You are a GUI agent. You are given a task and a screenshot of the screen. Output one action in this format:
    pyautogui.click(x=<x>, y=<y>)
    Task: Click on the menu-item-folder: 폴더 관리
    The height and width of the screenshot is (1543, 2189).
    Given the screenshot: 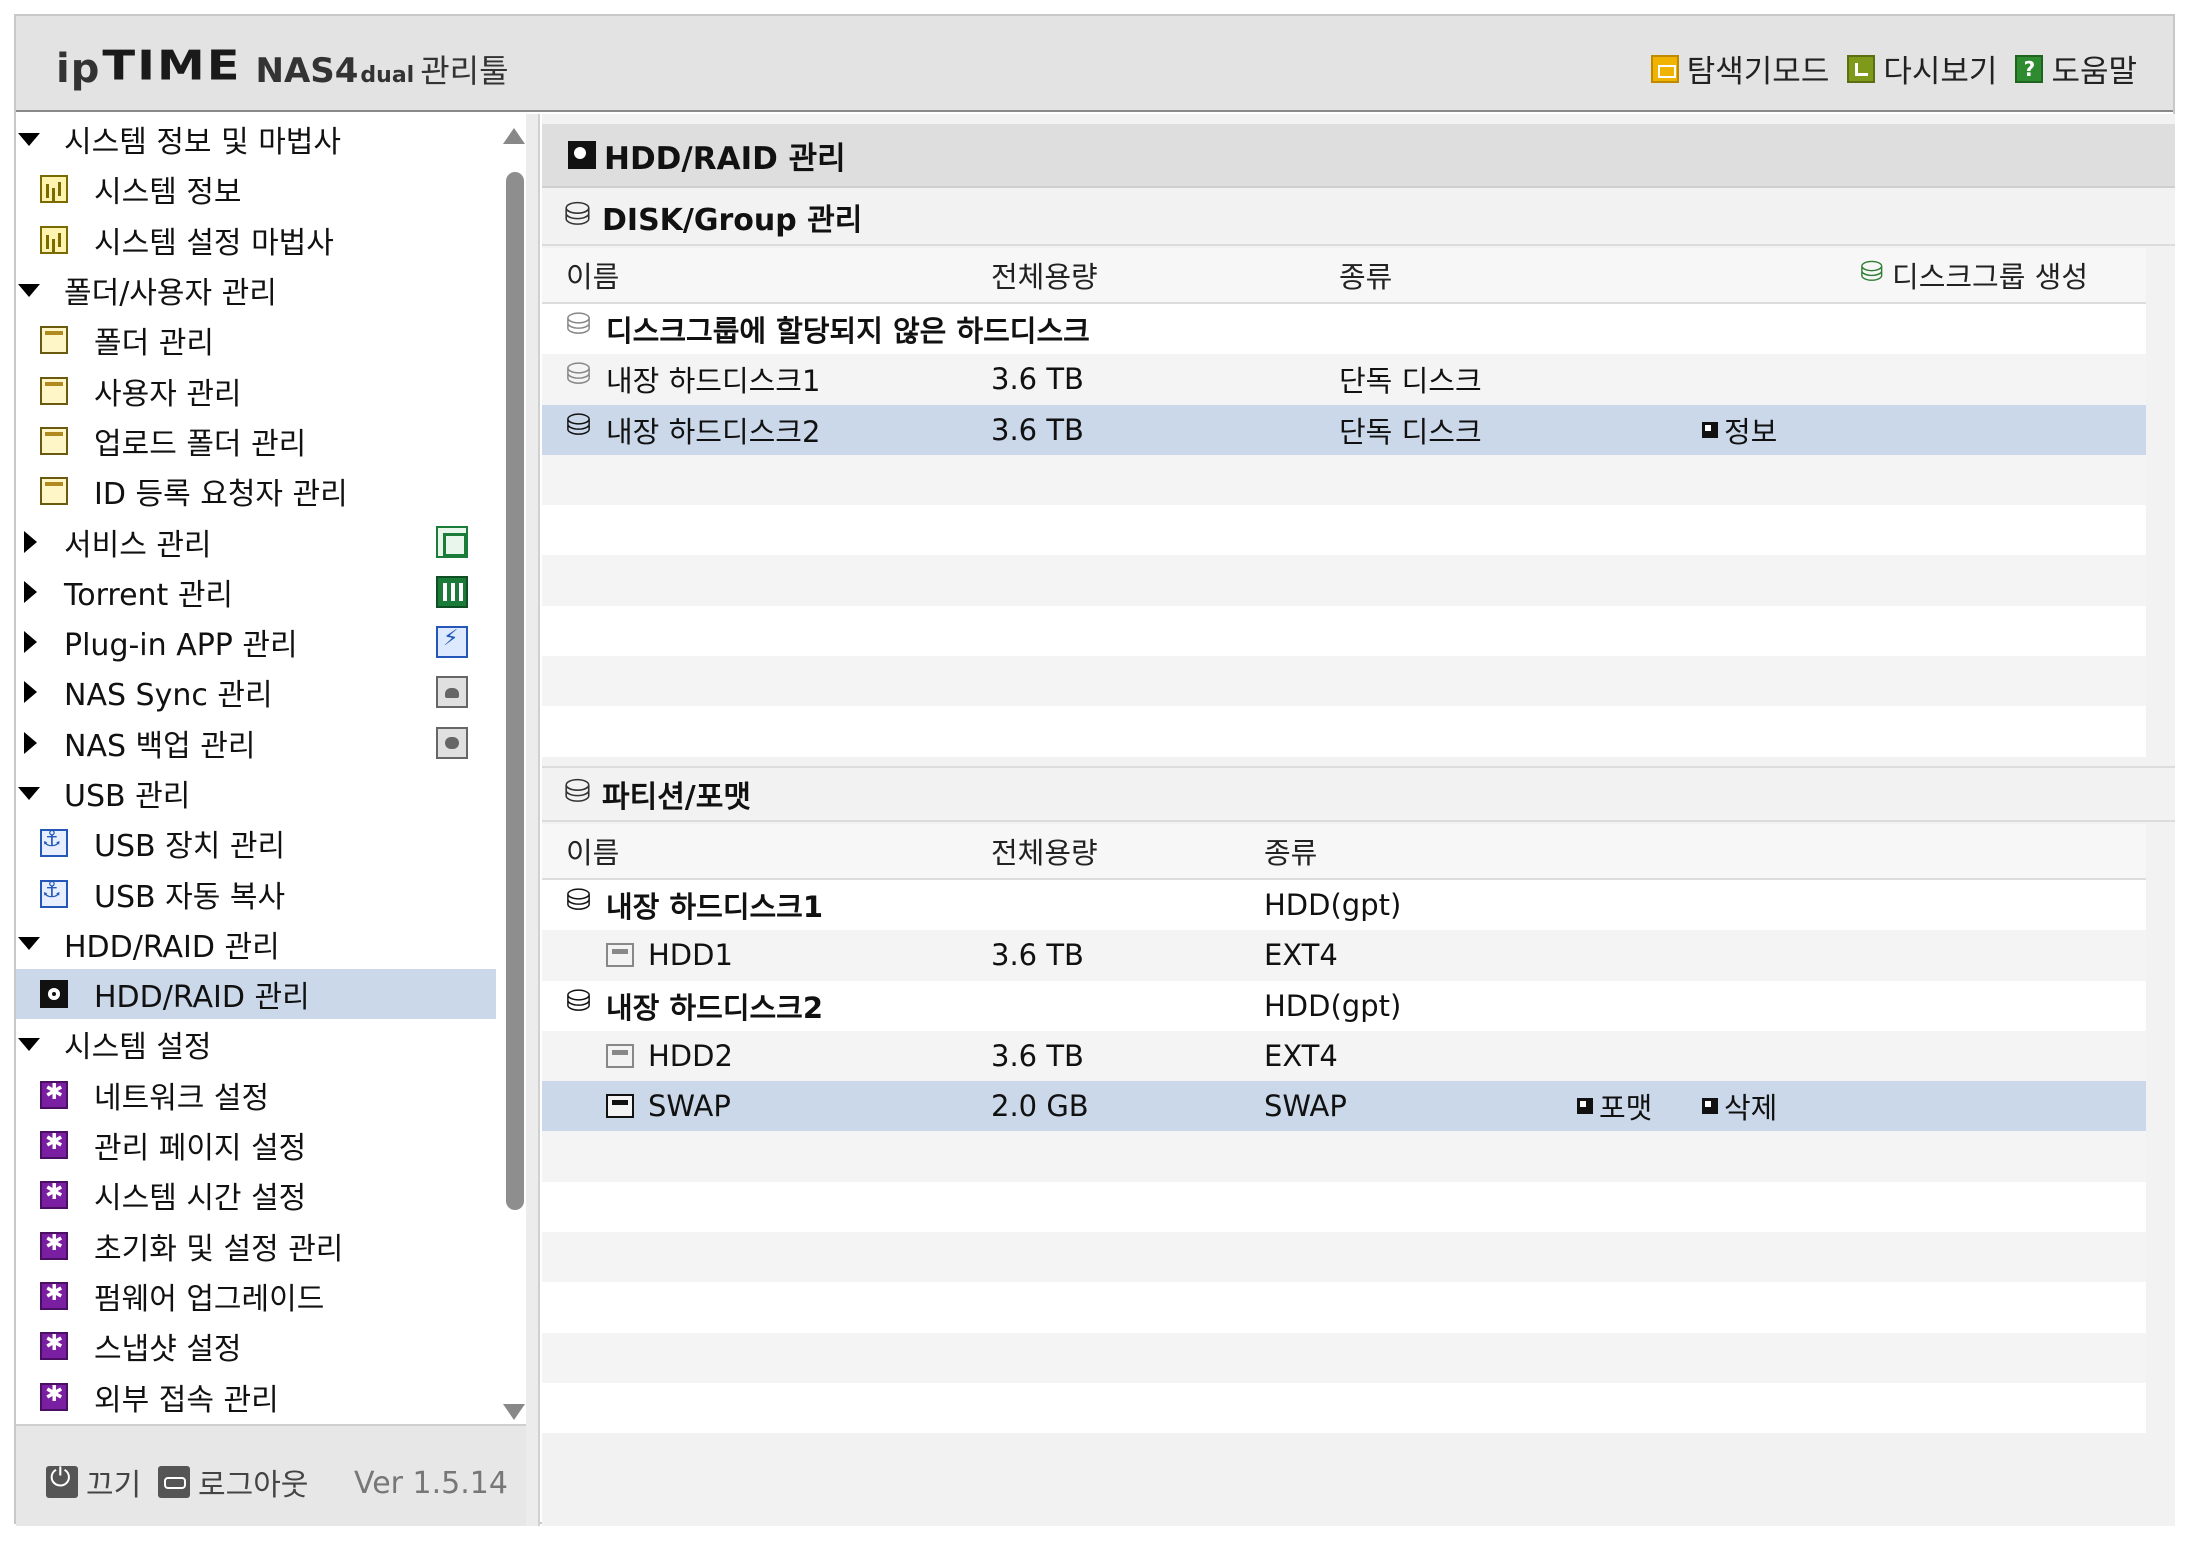 What is the action you would take?
    pyautogui.click(x=256, y=340)
    